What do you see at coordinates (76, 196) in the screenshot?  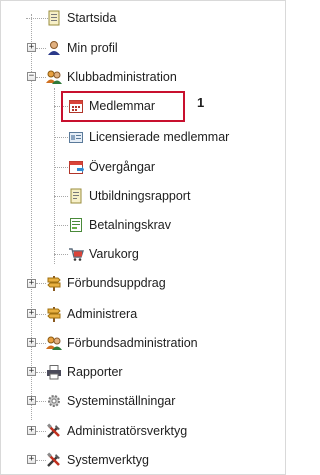 I see `report-document-icon` at bounding box center [76, 196].